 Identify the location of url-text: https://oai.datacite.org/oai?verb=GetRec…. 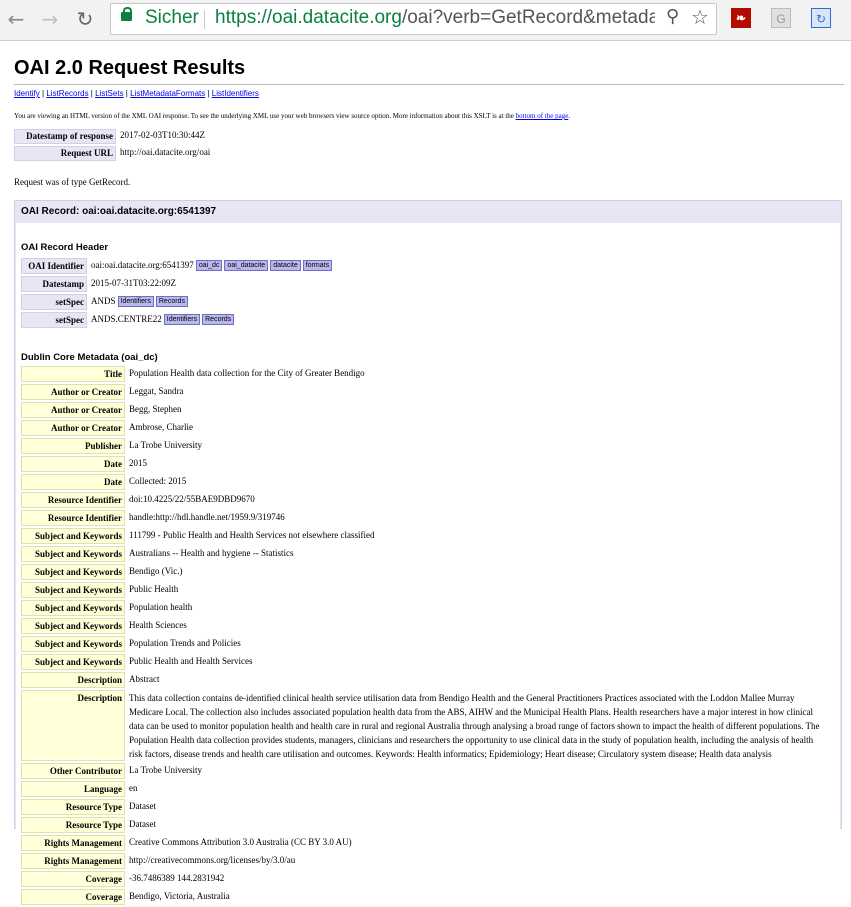
(435, 18).